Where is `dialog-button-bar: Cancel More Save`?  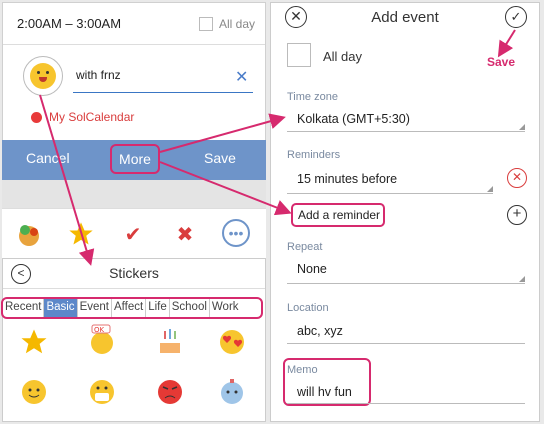 dialog-button-bar: Cancel More Save is located at coordinates (134, 160).